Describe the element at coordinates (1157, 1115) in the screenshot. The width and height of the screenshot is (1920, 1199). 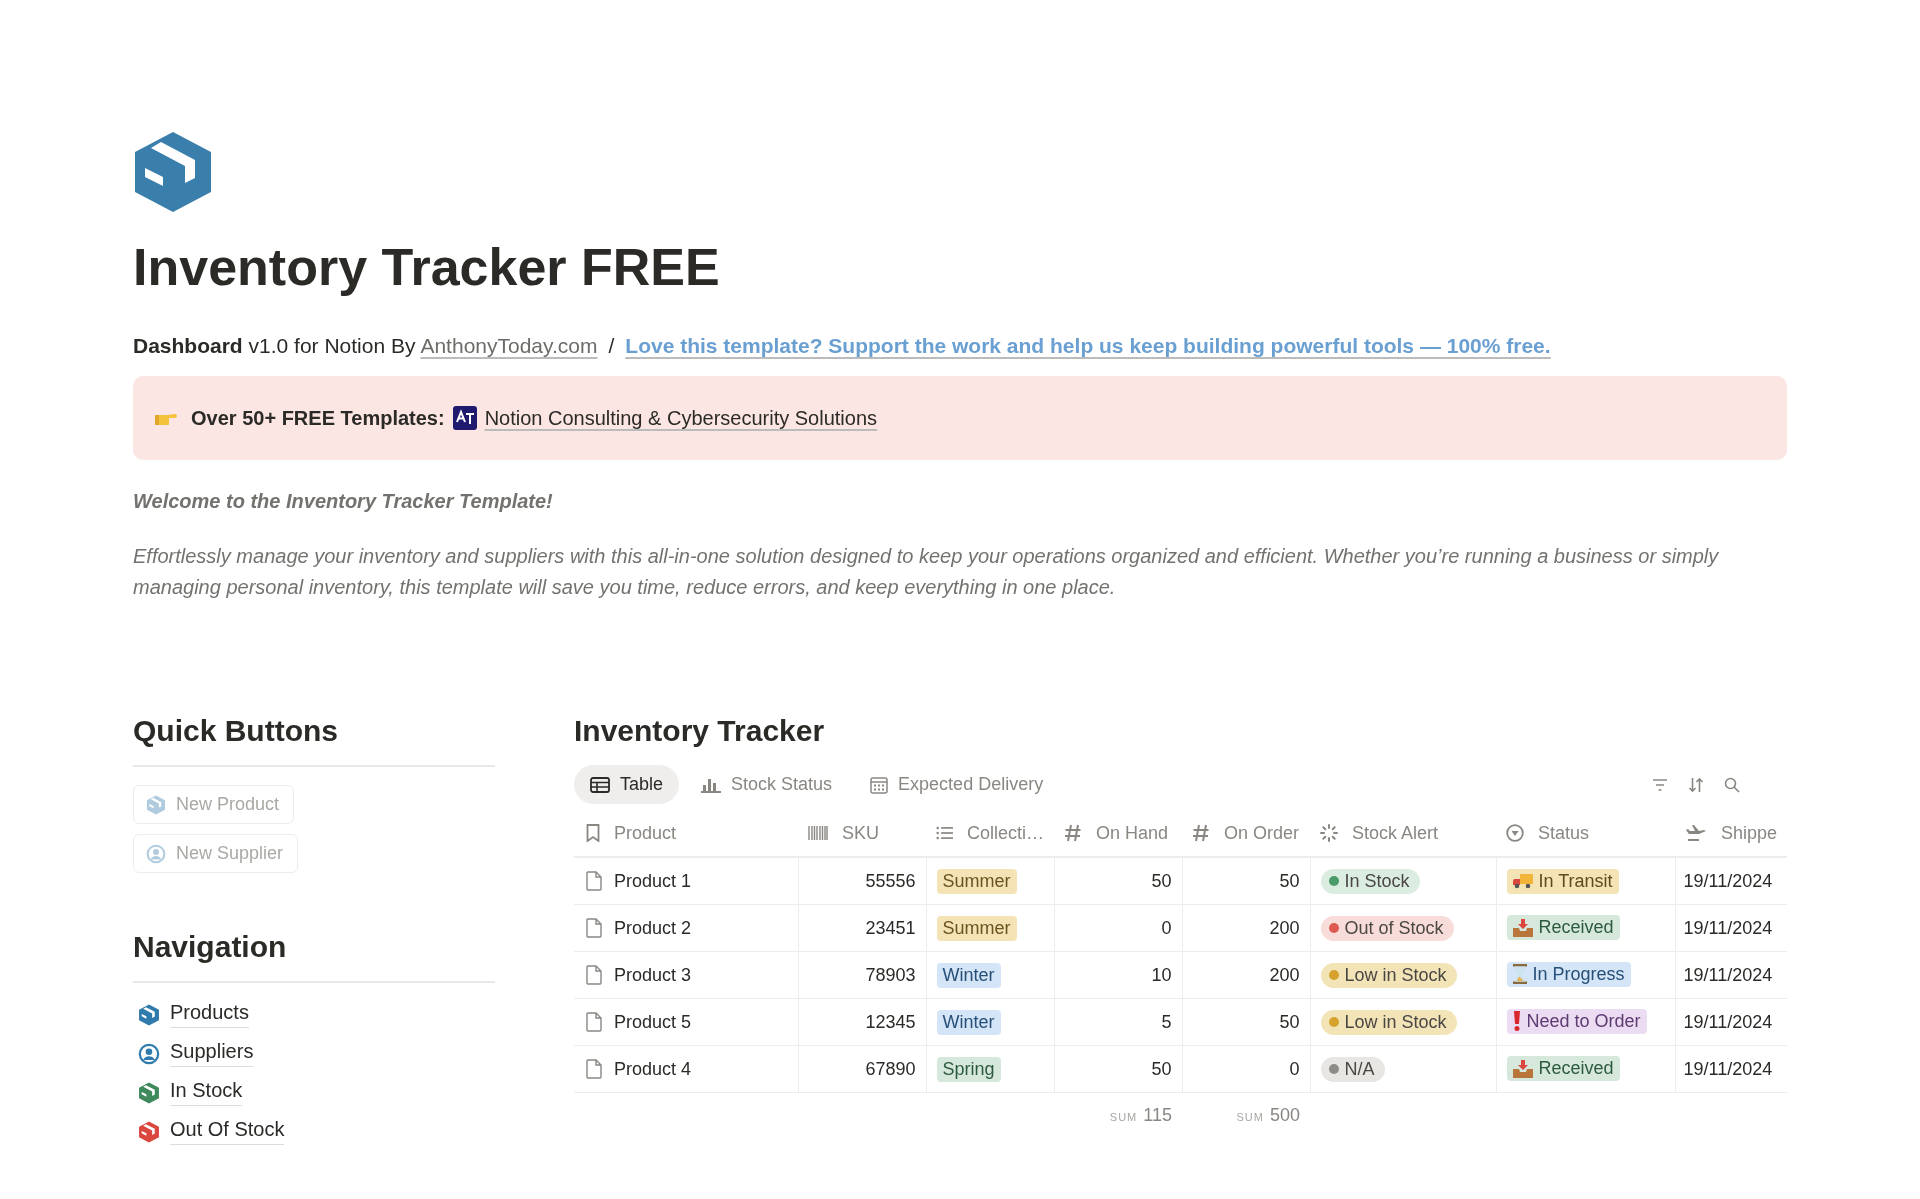
I see `sum-value: 115` at that location.